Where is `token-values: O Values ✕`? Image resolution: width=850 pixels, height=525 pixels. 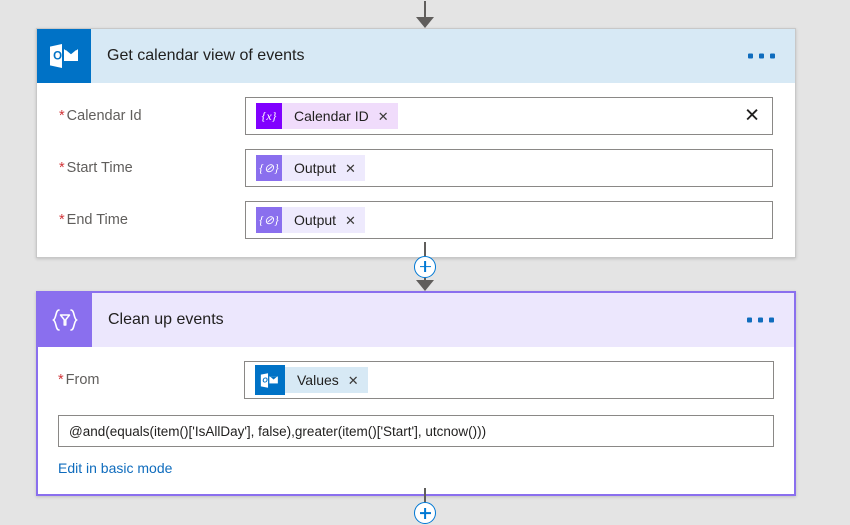 token-values: O Values ✕ is located at coordinates (311, 380).